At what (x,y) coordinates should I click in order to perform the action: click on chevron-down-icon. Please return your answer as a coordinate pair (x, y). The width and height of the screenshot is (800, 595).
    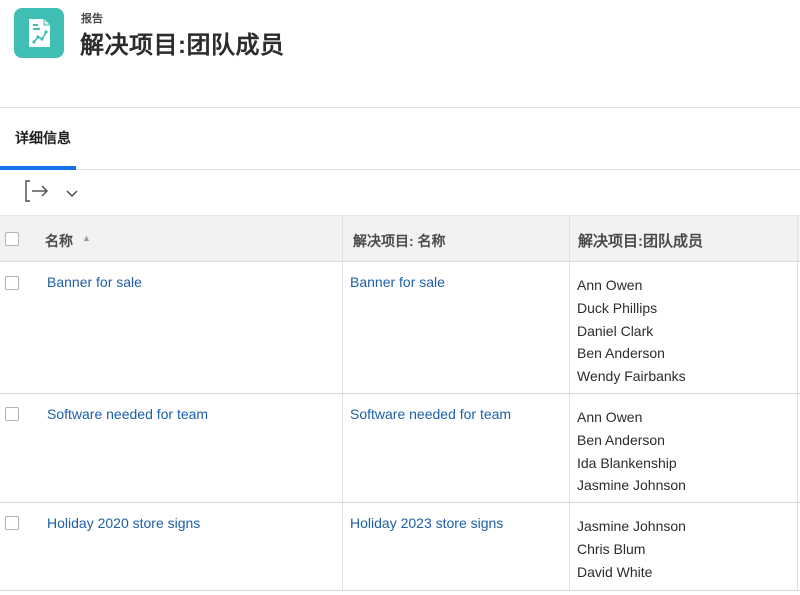
    Looking at the image, I should click on (72, 194).